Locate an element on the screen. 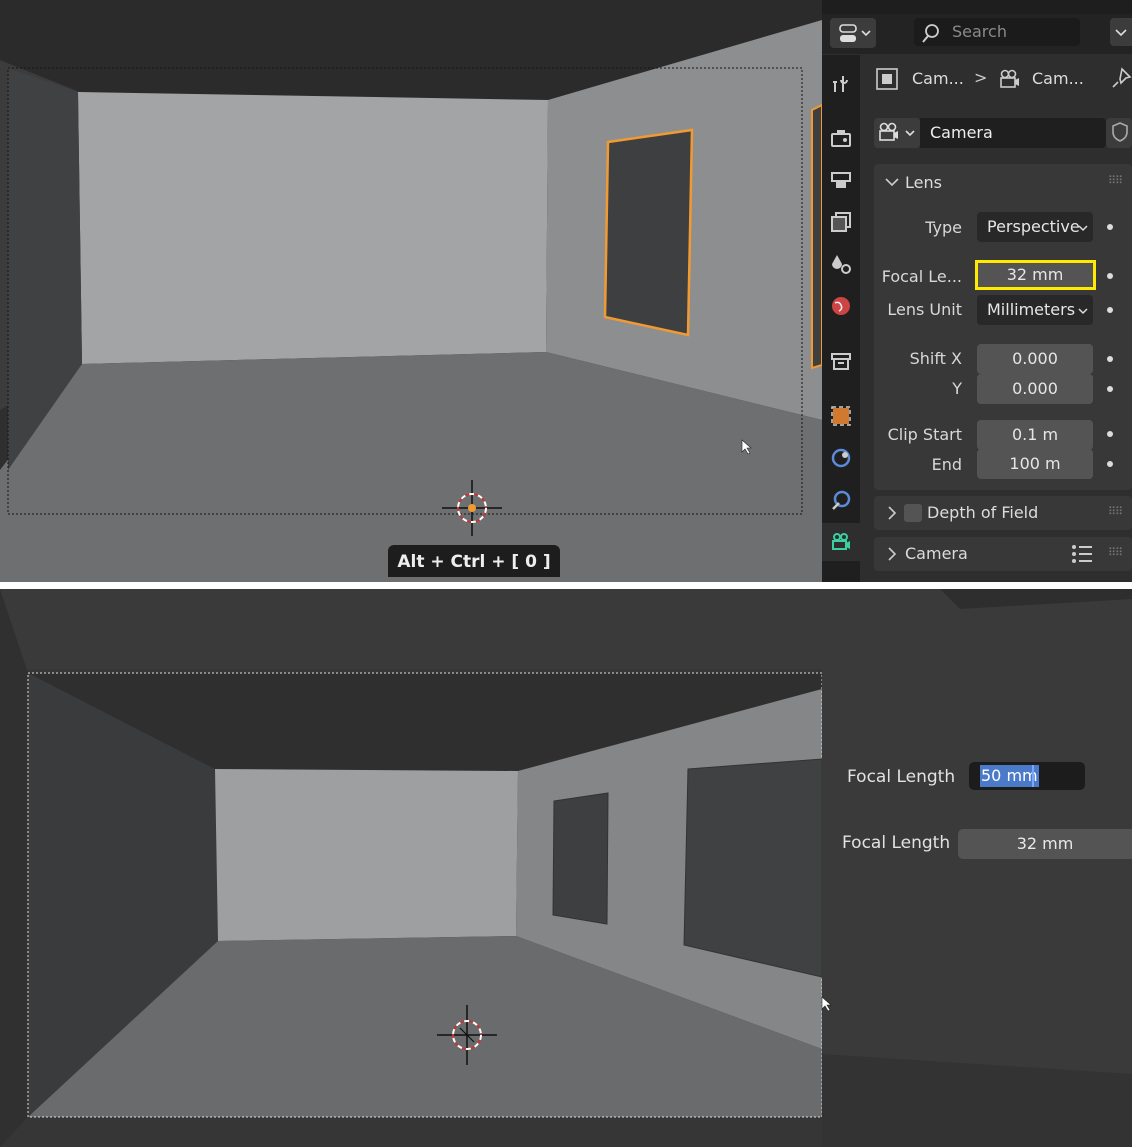 This screenshot has width=1132, height=1147. scene-icon is located at coordinates (841, 264).